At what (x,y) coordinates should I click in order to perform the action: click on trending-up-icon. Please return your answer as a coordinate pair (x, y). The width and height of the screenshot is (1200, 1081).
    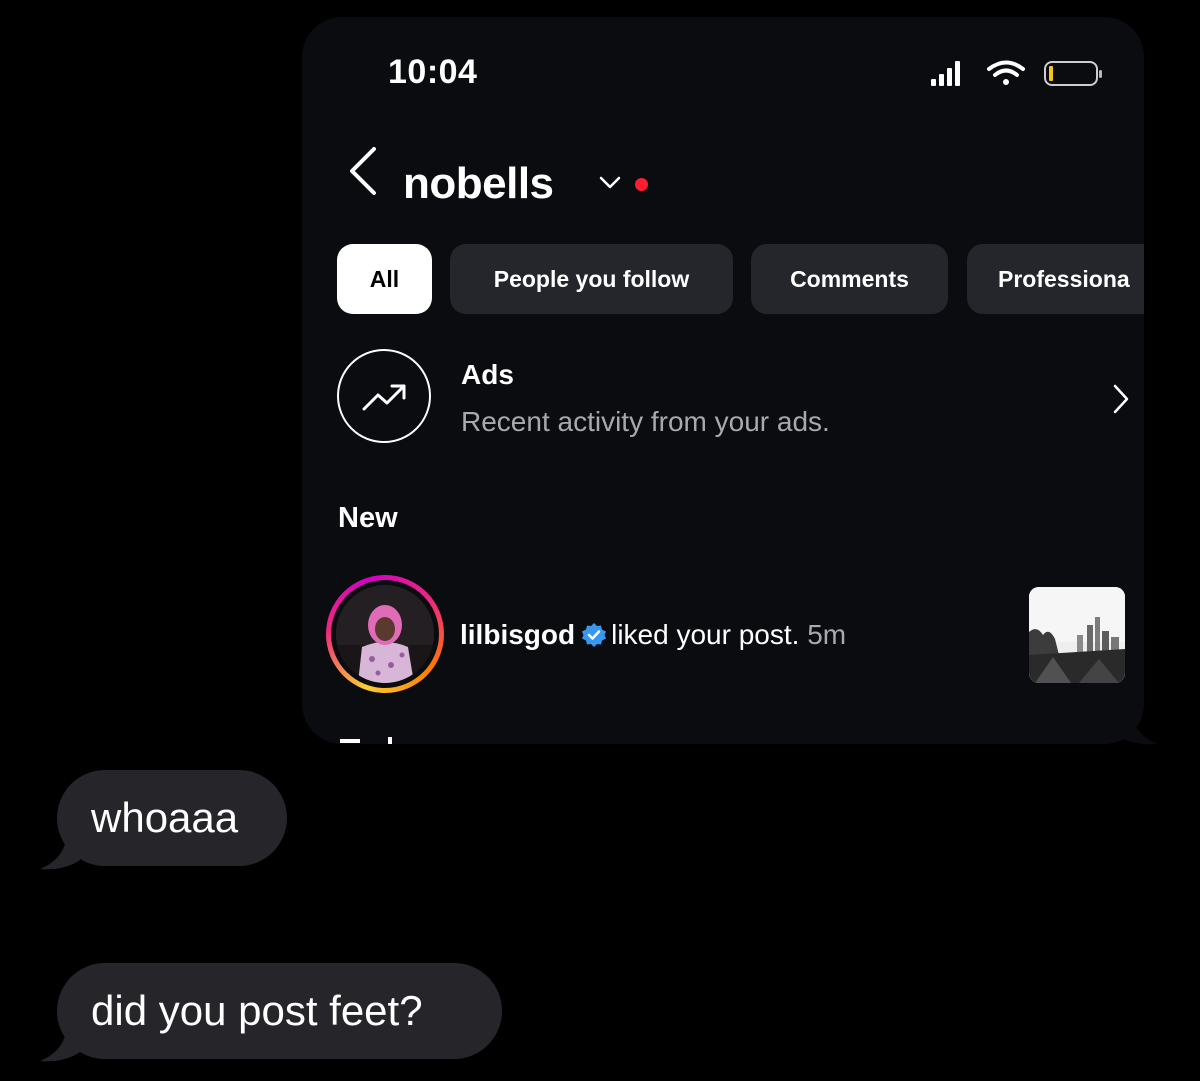
    Looking at the image, I should click on (384, 396).